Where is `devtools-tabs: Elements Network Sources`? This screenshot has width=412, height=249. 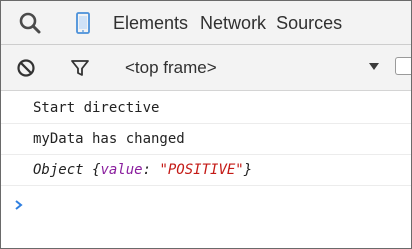 devtools-tabs: Elements Network Sources is located at coordinates (233, 23).